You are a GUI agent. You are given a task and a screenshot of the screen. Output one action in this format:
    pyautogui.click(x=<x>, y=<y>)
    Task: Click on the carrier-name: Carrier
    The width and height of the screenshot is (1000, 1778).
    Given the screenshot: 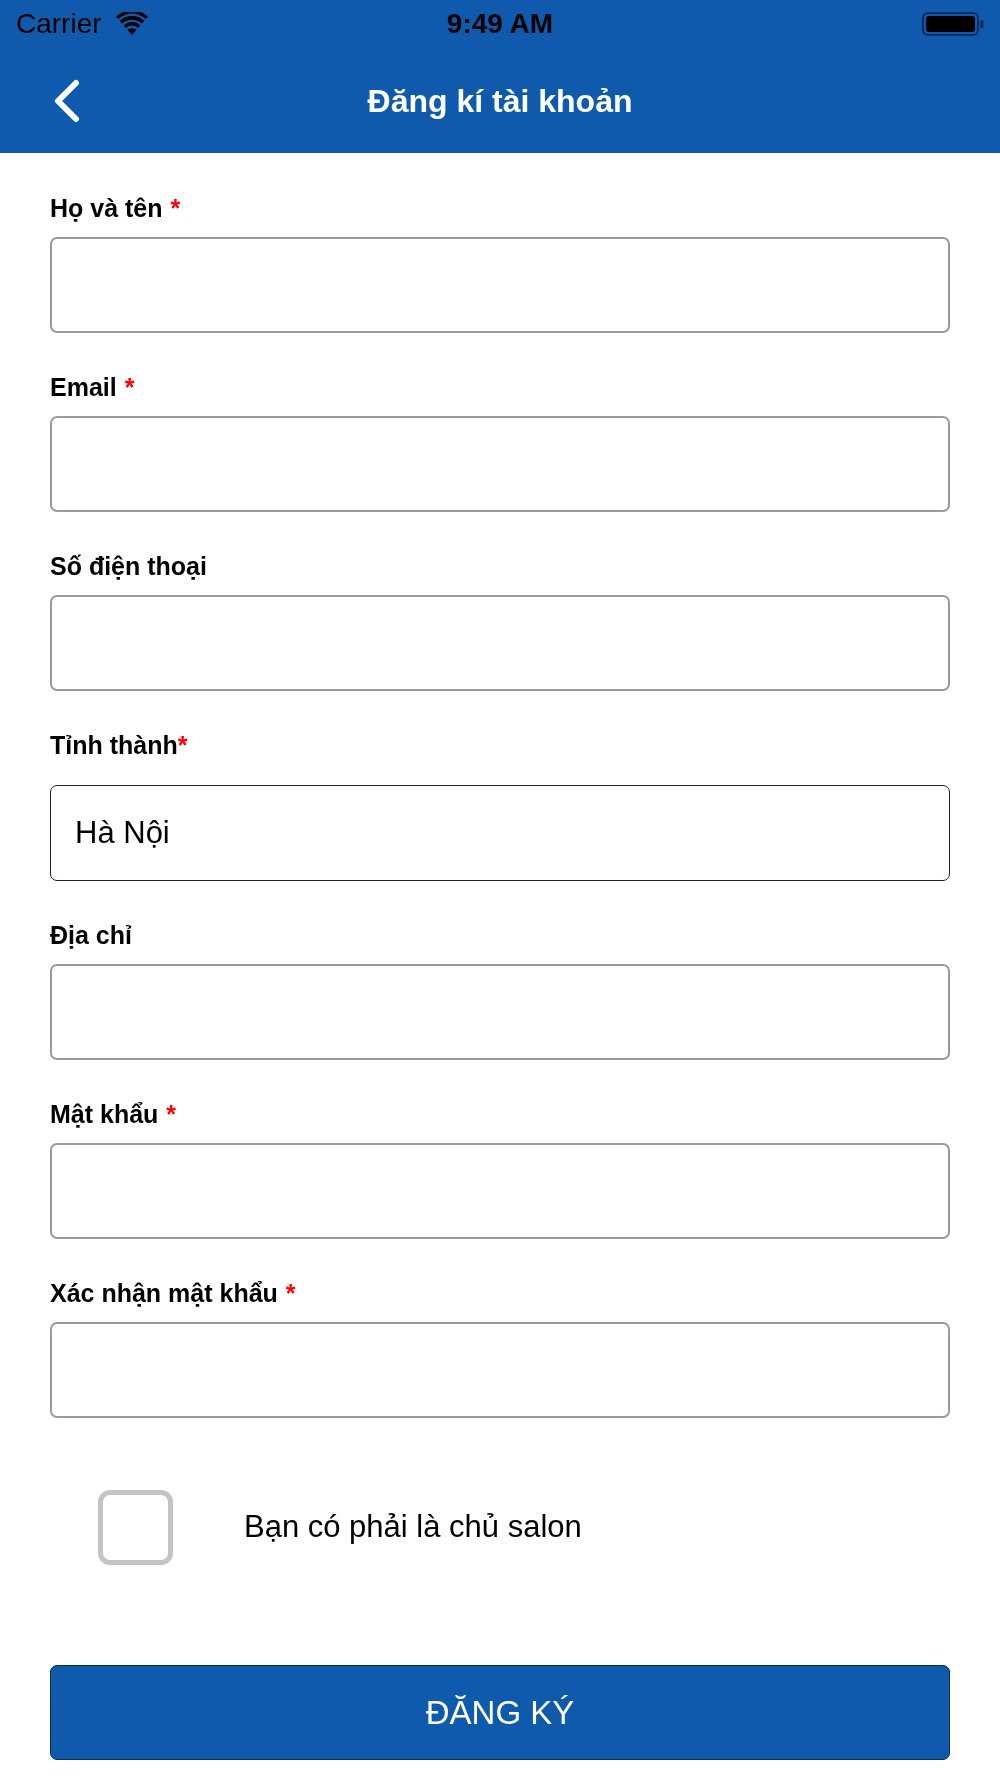 What is the action you would take?
    pyautogui.click(x=59, y=24)
    